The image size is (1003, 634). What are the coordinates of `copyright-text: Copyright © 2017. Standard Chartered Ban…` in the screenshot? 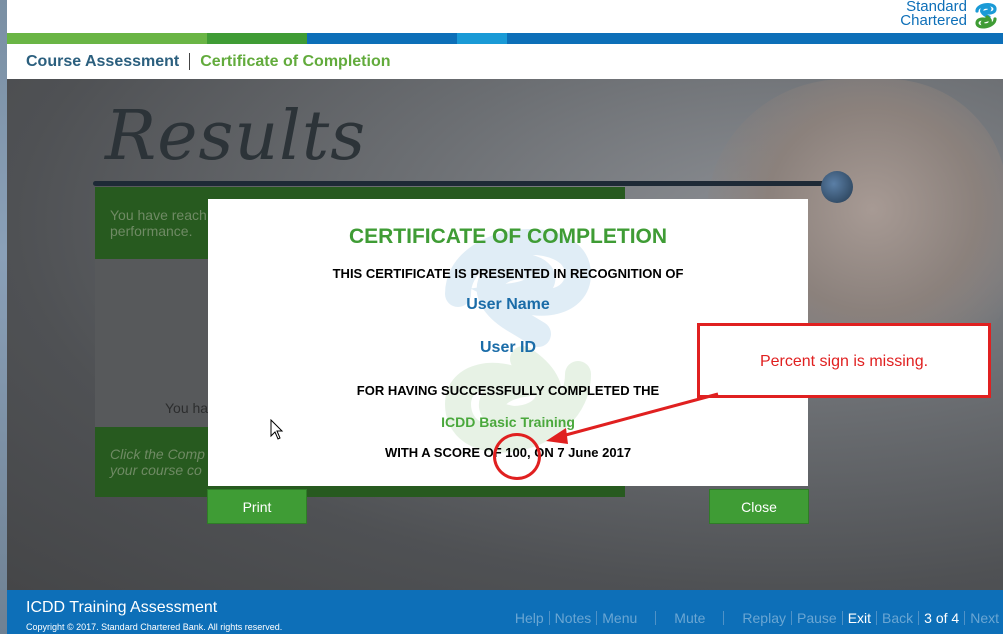 It's located at (154, 627).